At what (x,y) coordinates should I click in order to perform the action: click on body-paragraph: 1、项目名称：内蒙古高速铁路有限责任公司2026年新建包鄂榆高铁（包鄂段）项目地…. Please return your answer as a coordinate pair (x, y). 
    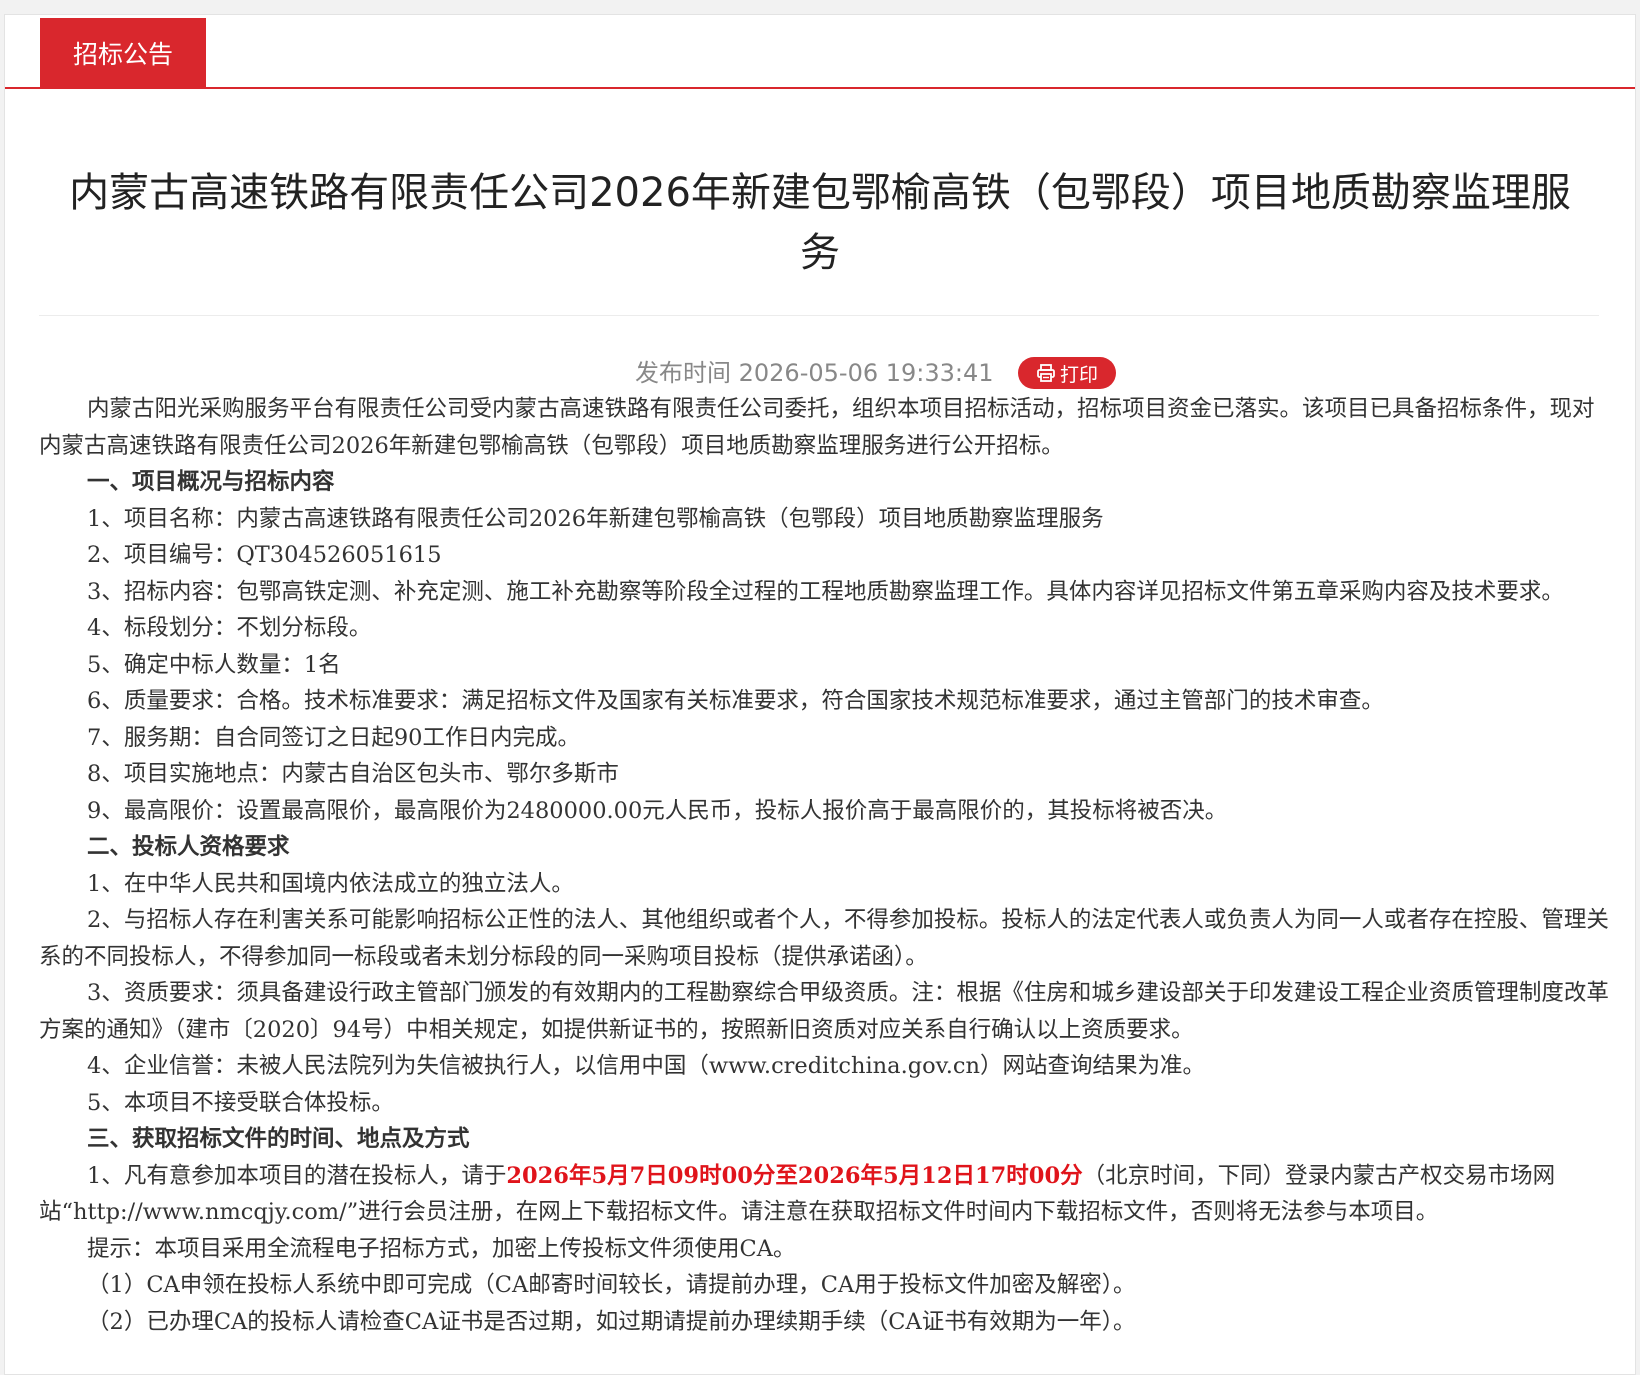
    Looking at the image, I should click on (595, 518).